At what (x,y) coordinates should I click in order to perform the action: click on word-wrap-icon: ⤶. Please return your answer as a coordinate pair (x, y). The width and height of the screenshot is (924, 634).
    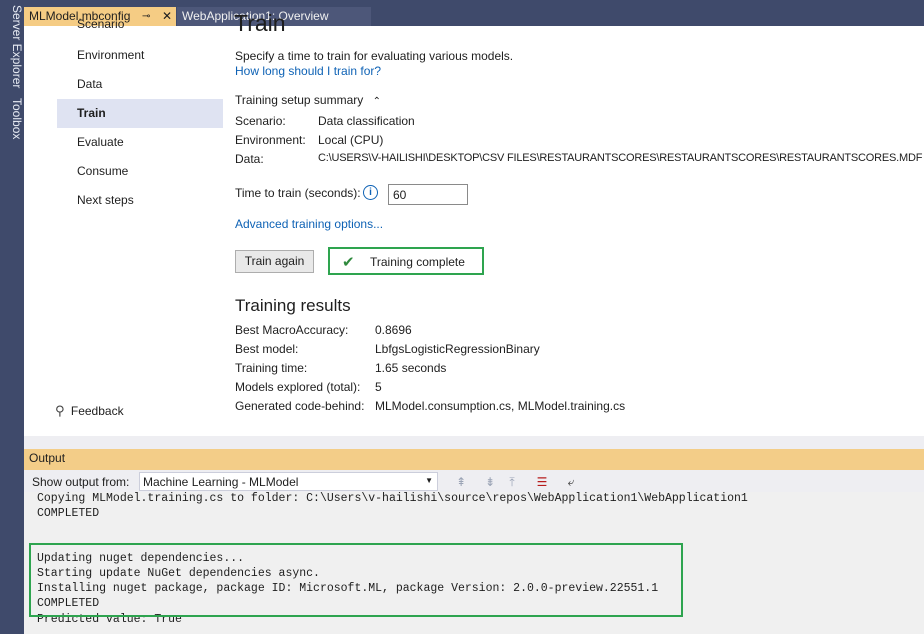
    Looking at the image, I should click on (571, 482).